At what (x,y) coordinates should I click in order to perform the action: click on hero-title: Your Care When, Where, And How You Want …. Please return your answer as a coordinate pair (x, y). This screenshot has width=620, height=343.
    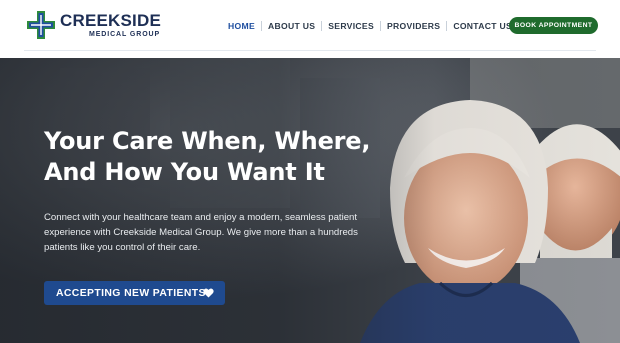
    Looking at the image, I should click on (209, 157).